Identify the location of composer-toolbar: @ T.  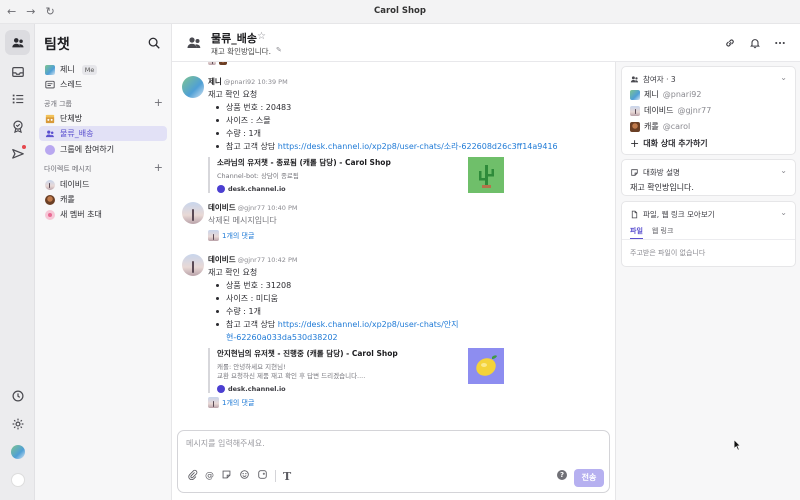
(239, 476).